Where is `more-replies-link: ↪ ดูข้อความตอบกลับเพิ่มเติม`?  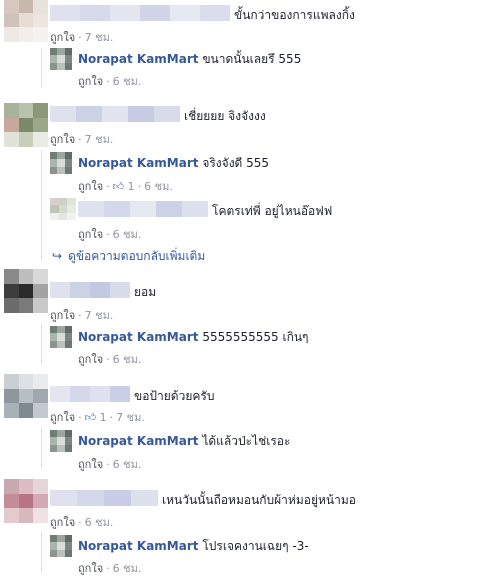 more-replies-link: ↪ ดูข้อความตอบกลับเพิ่มเติม is located at coordinates (128, 256).